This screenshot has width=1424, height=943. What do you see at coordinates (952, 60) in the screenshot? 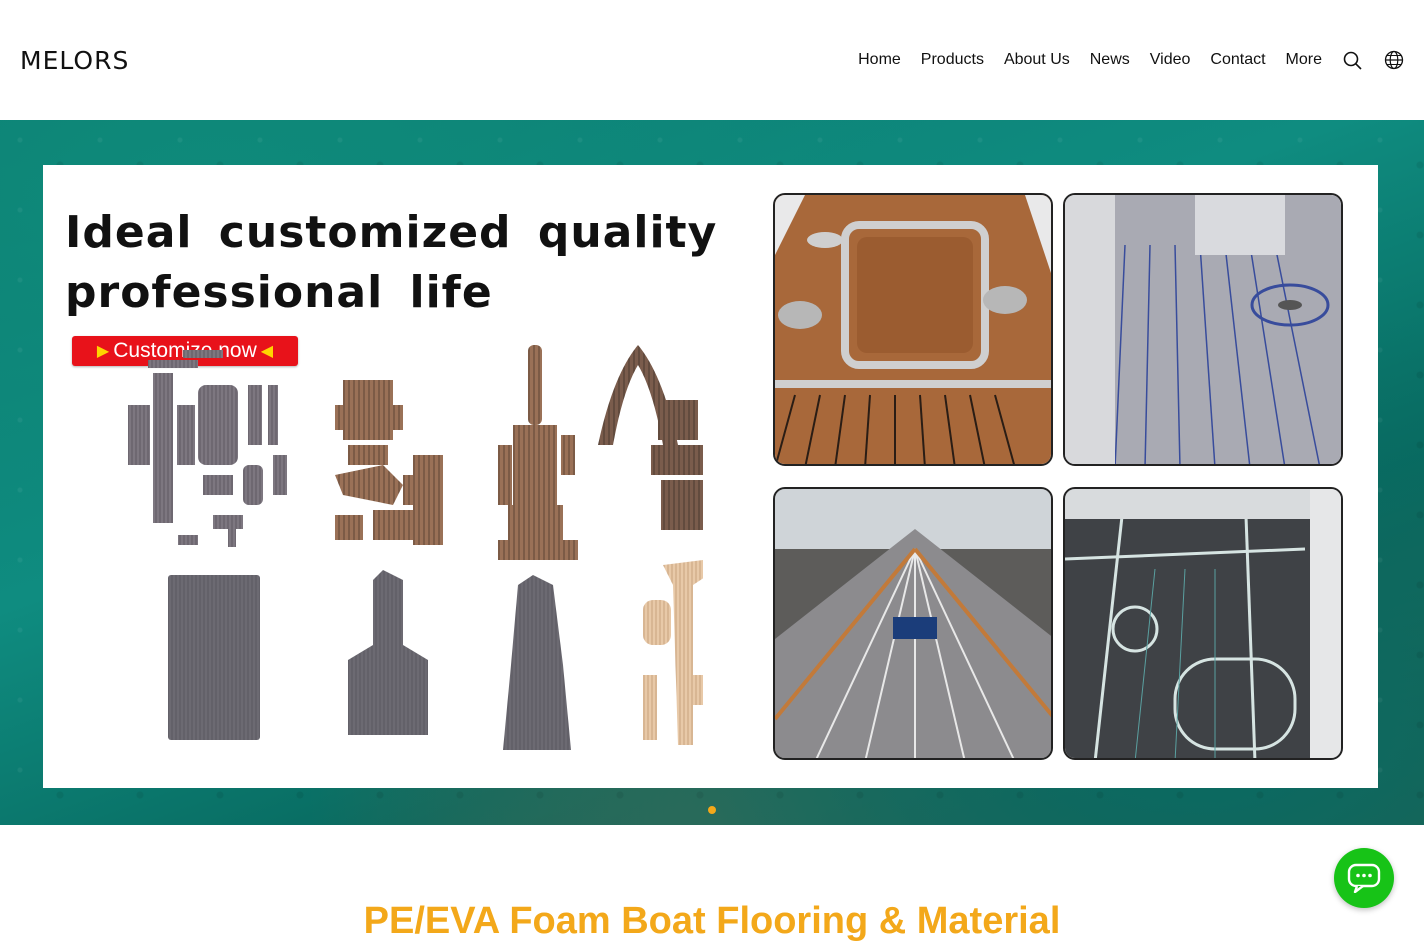
I see `nav-products: Products` at bounding box center [952, 60].